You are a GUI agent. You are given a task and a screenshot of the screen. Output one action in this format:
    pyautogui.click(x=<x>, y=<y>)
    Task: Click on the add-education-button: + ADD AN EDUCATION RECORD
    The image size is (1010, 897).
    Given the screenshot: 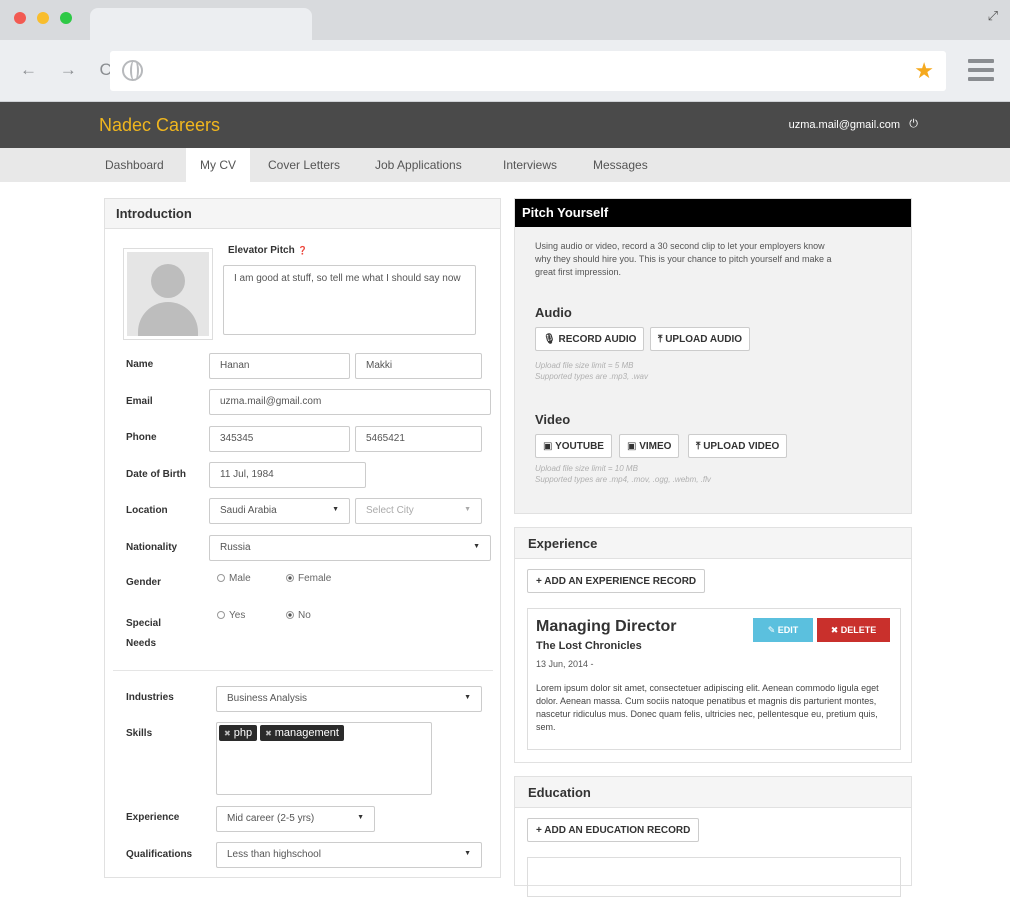 What is the action you would take?
    pyautogui.click(x=613, y=830)
    